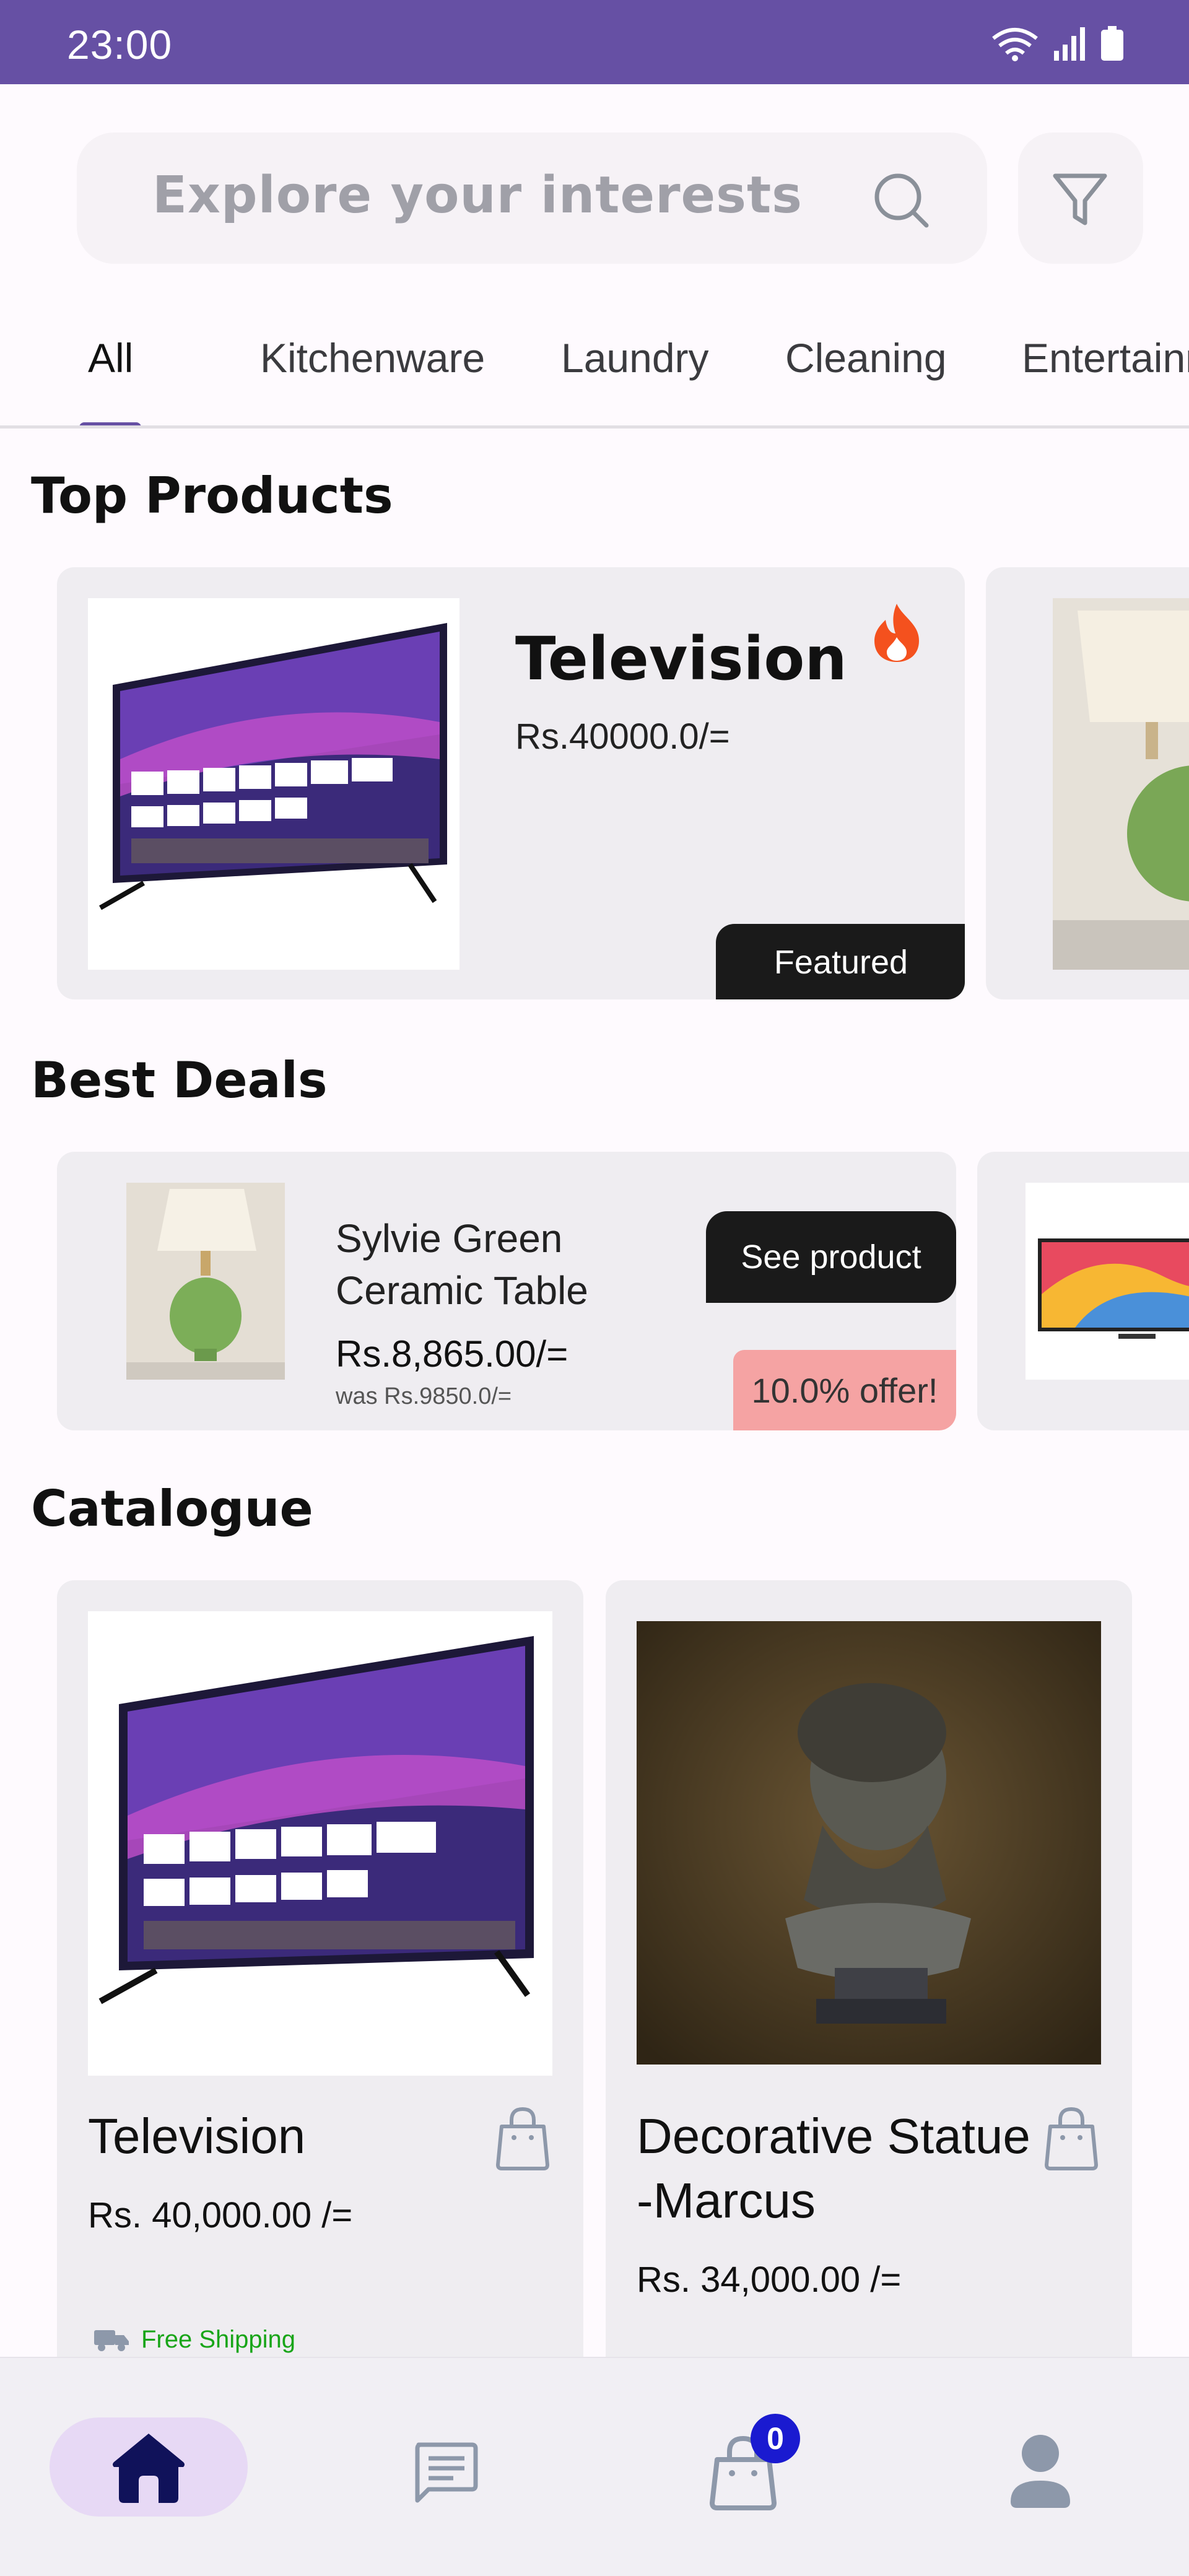 This screenshot has height=2576, width=1189. I want to click on featured-badge: Featured, so click(840, 961).